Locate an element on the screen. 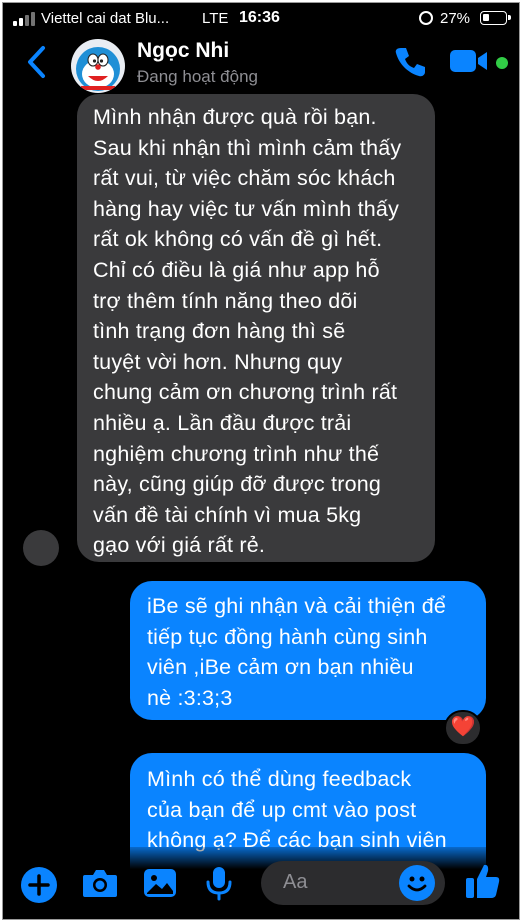  message-line: tình trạng đơn hàng thì sẽ is located at coordinates (219, 331).